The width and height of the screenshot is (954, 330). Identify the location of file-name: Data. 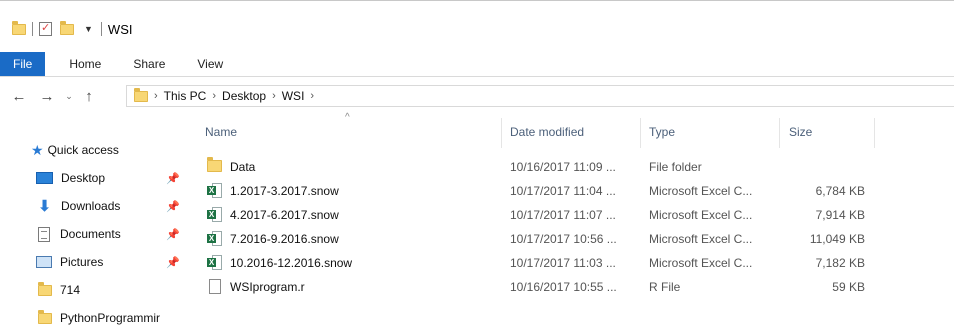
(243, 167).